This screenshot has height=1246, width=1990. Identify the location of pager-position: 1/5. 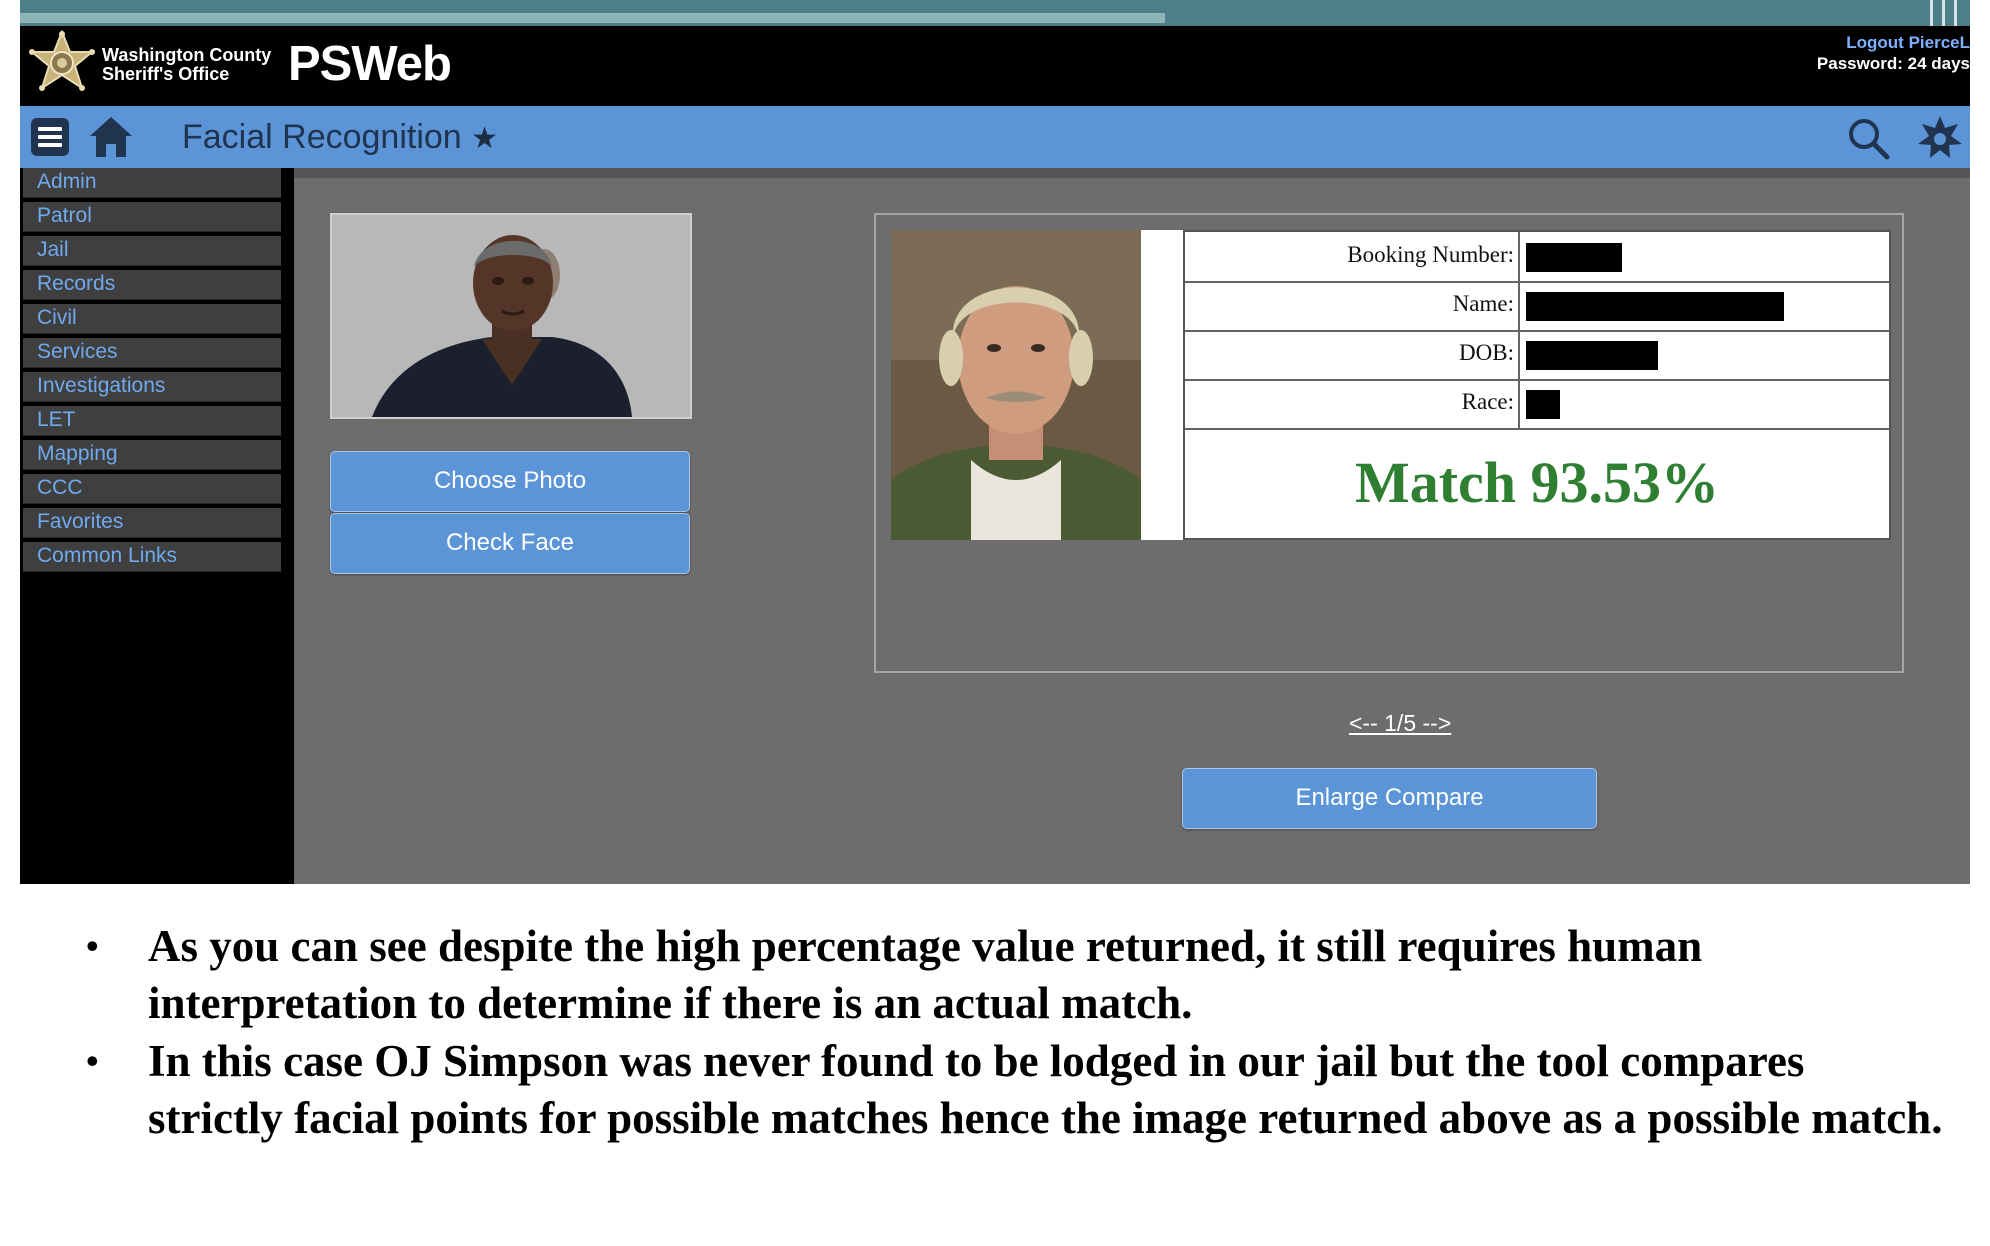
(1400, 723).